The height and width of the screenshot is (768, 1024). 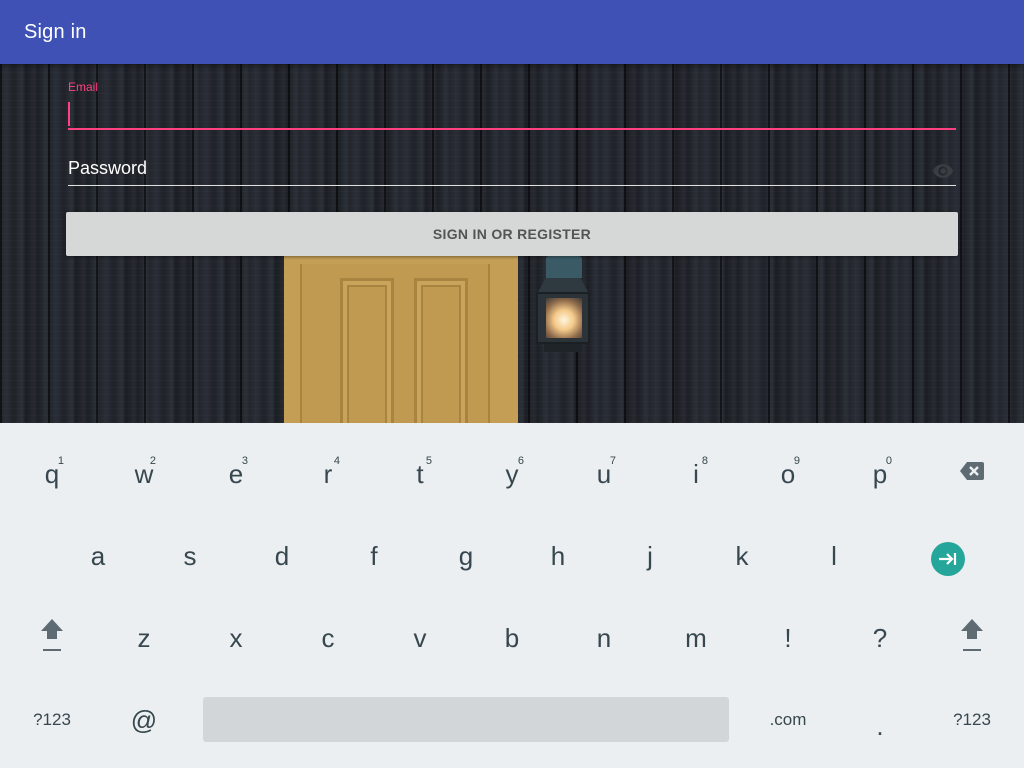 What do you see at coordinates (612, 461) in the screenshot?
I see `key-hint: 7` at bounding box center [612, 461].